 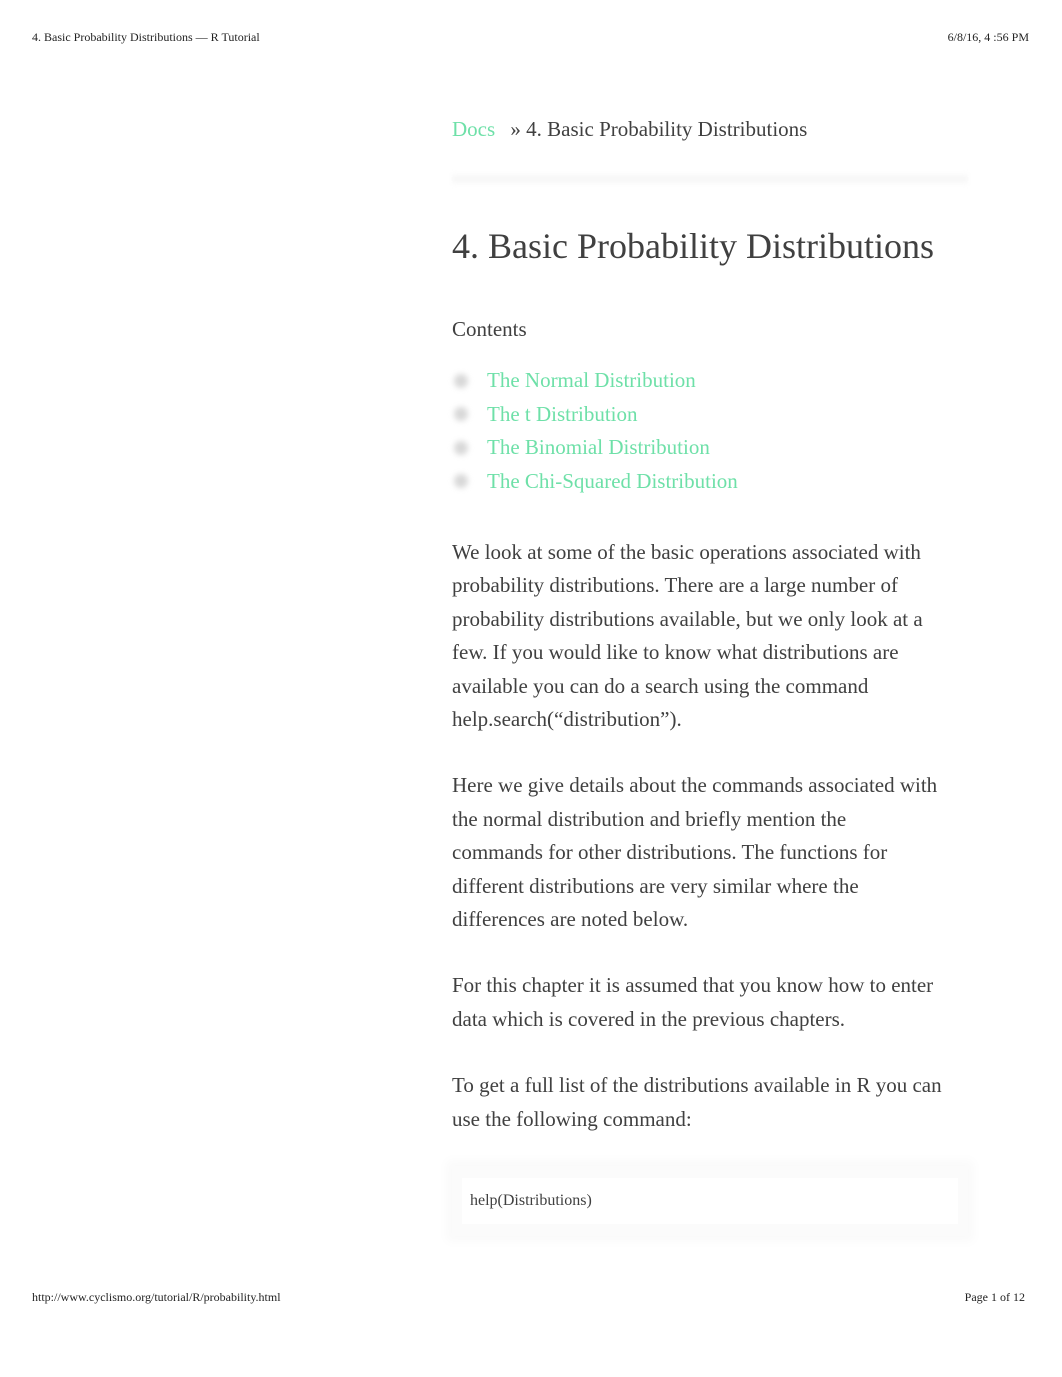 What do you see at coordinates (591, 381) in the screenshot?
I see `toc-link-normal: The Normal Distribution` at bounding box center [591, 381].